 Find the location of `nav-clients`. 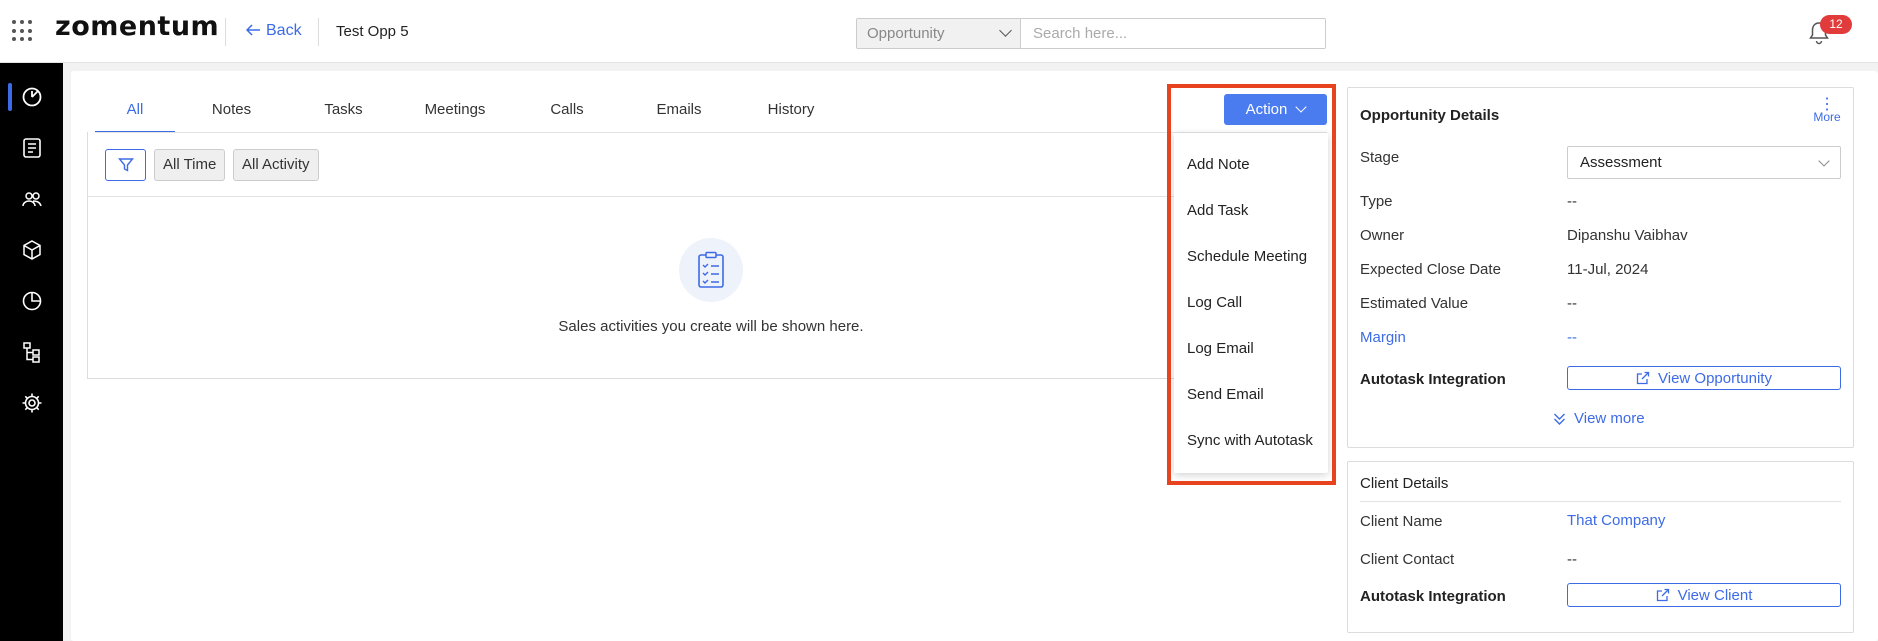

nav-clients is located at coordinates (31, 199).